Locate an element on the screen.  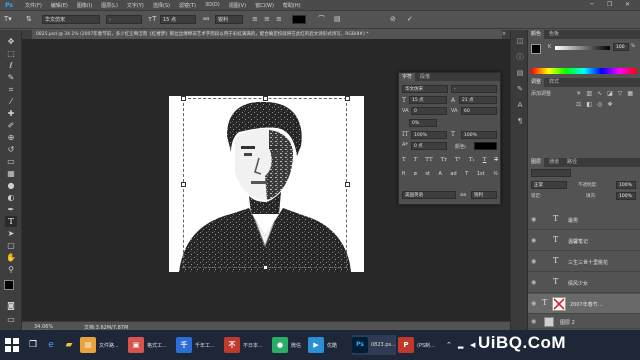
clone-tool-icon: ⊕ is located at coordinates (11, 137).